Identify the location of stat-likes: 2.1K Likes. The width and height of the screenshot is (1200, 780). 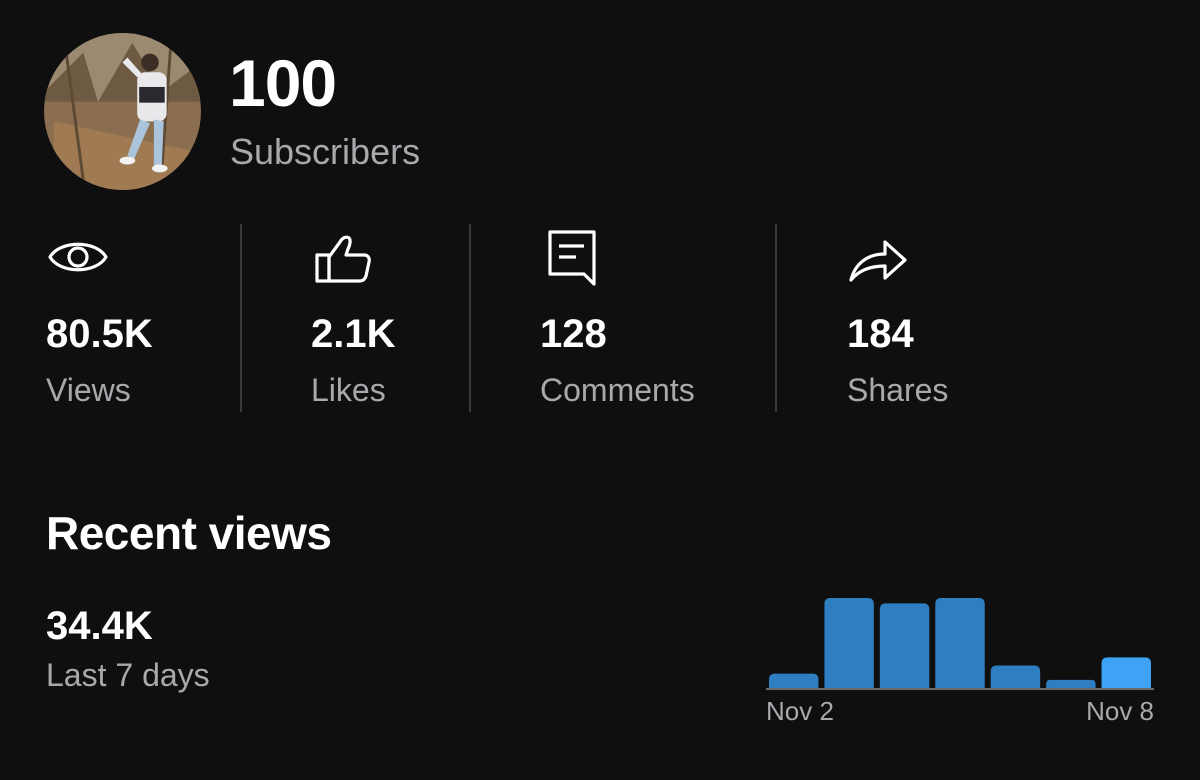
(386, 323).